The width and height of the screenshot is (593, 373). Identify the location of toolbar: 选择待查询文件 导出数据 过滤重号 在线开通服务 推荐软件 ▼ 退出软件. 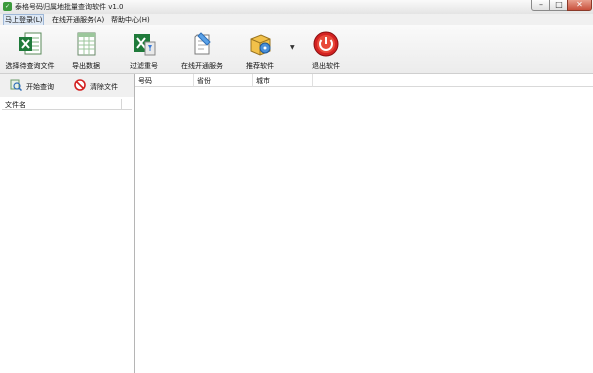
(296, 49).